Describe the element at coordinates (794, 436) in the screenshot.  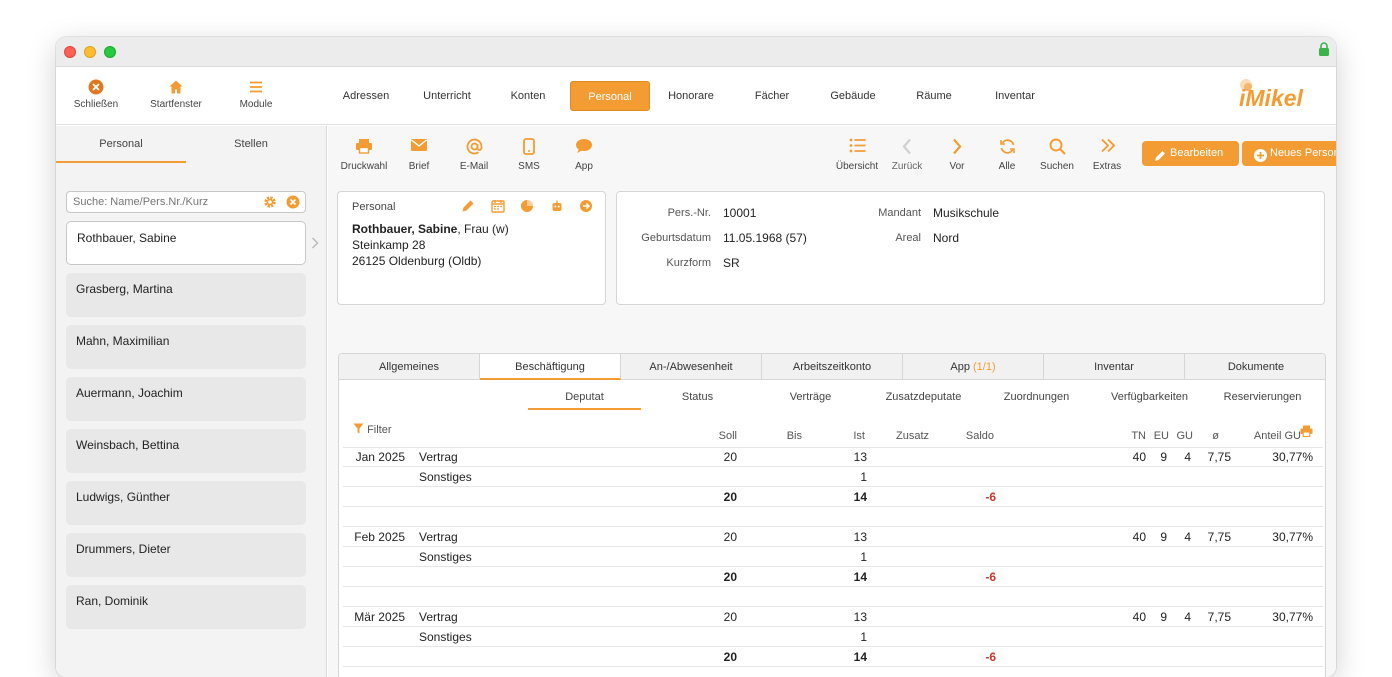
I see `col-header-bis: Bis` at that location.